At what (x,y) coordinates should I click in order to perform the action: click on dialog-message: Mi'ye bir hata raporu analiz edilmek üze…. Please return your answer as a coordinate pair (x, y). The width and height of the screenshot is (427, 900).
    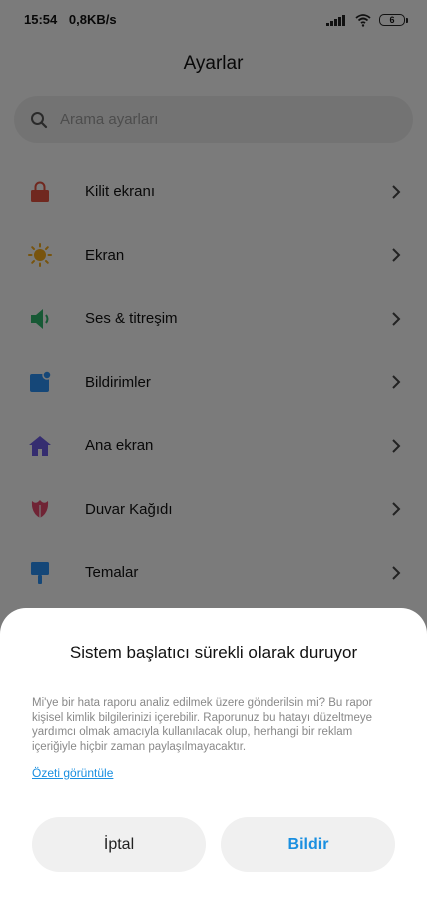
    Looking at the image, I should click on (202, 725).